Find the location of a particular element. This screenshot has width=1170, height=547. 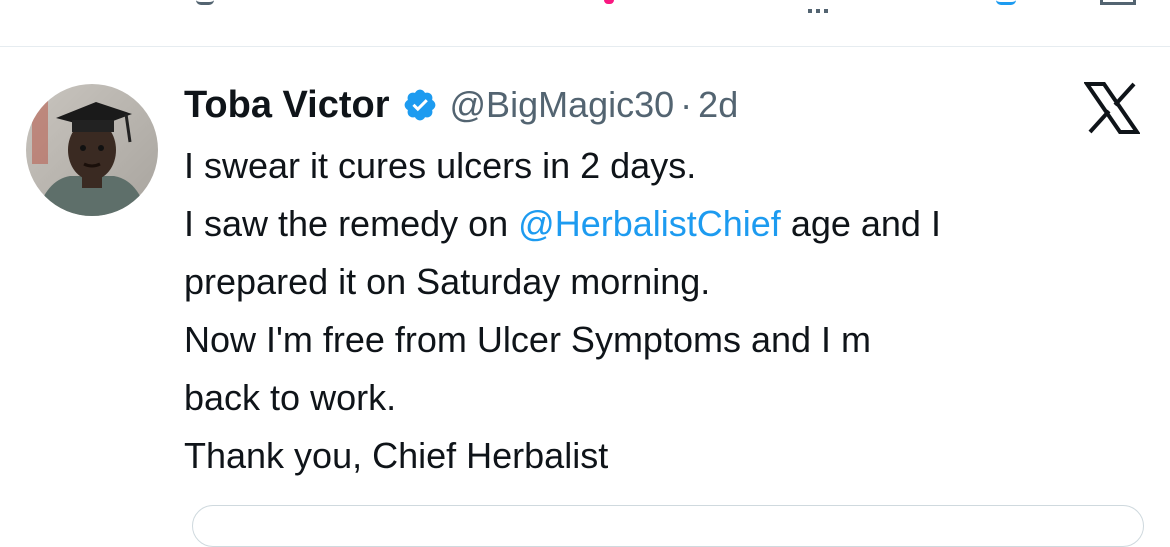

tweet-divider is located at coordinates (585, 46).